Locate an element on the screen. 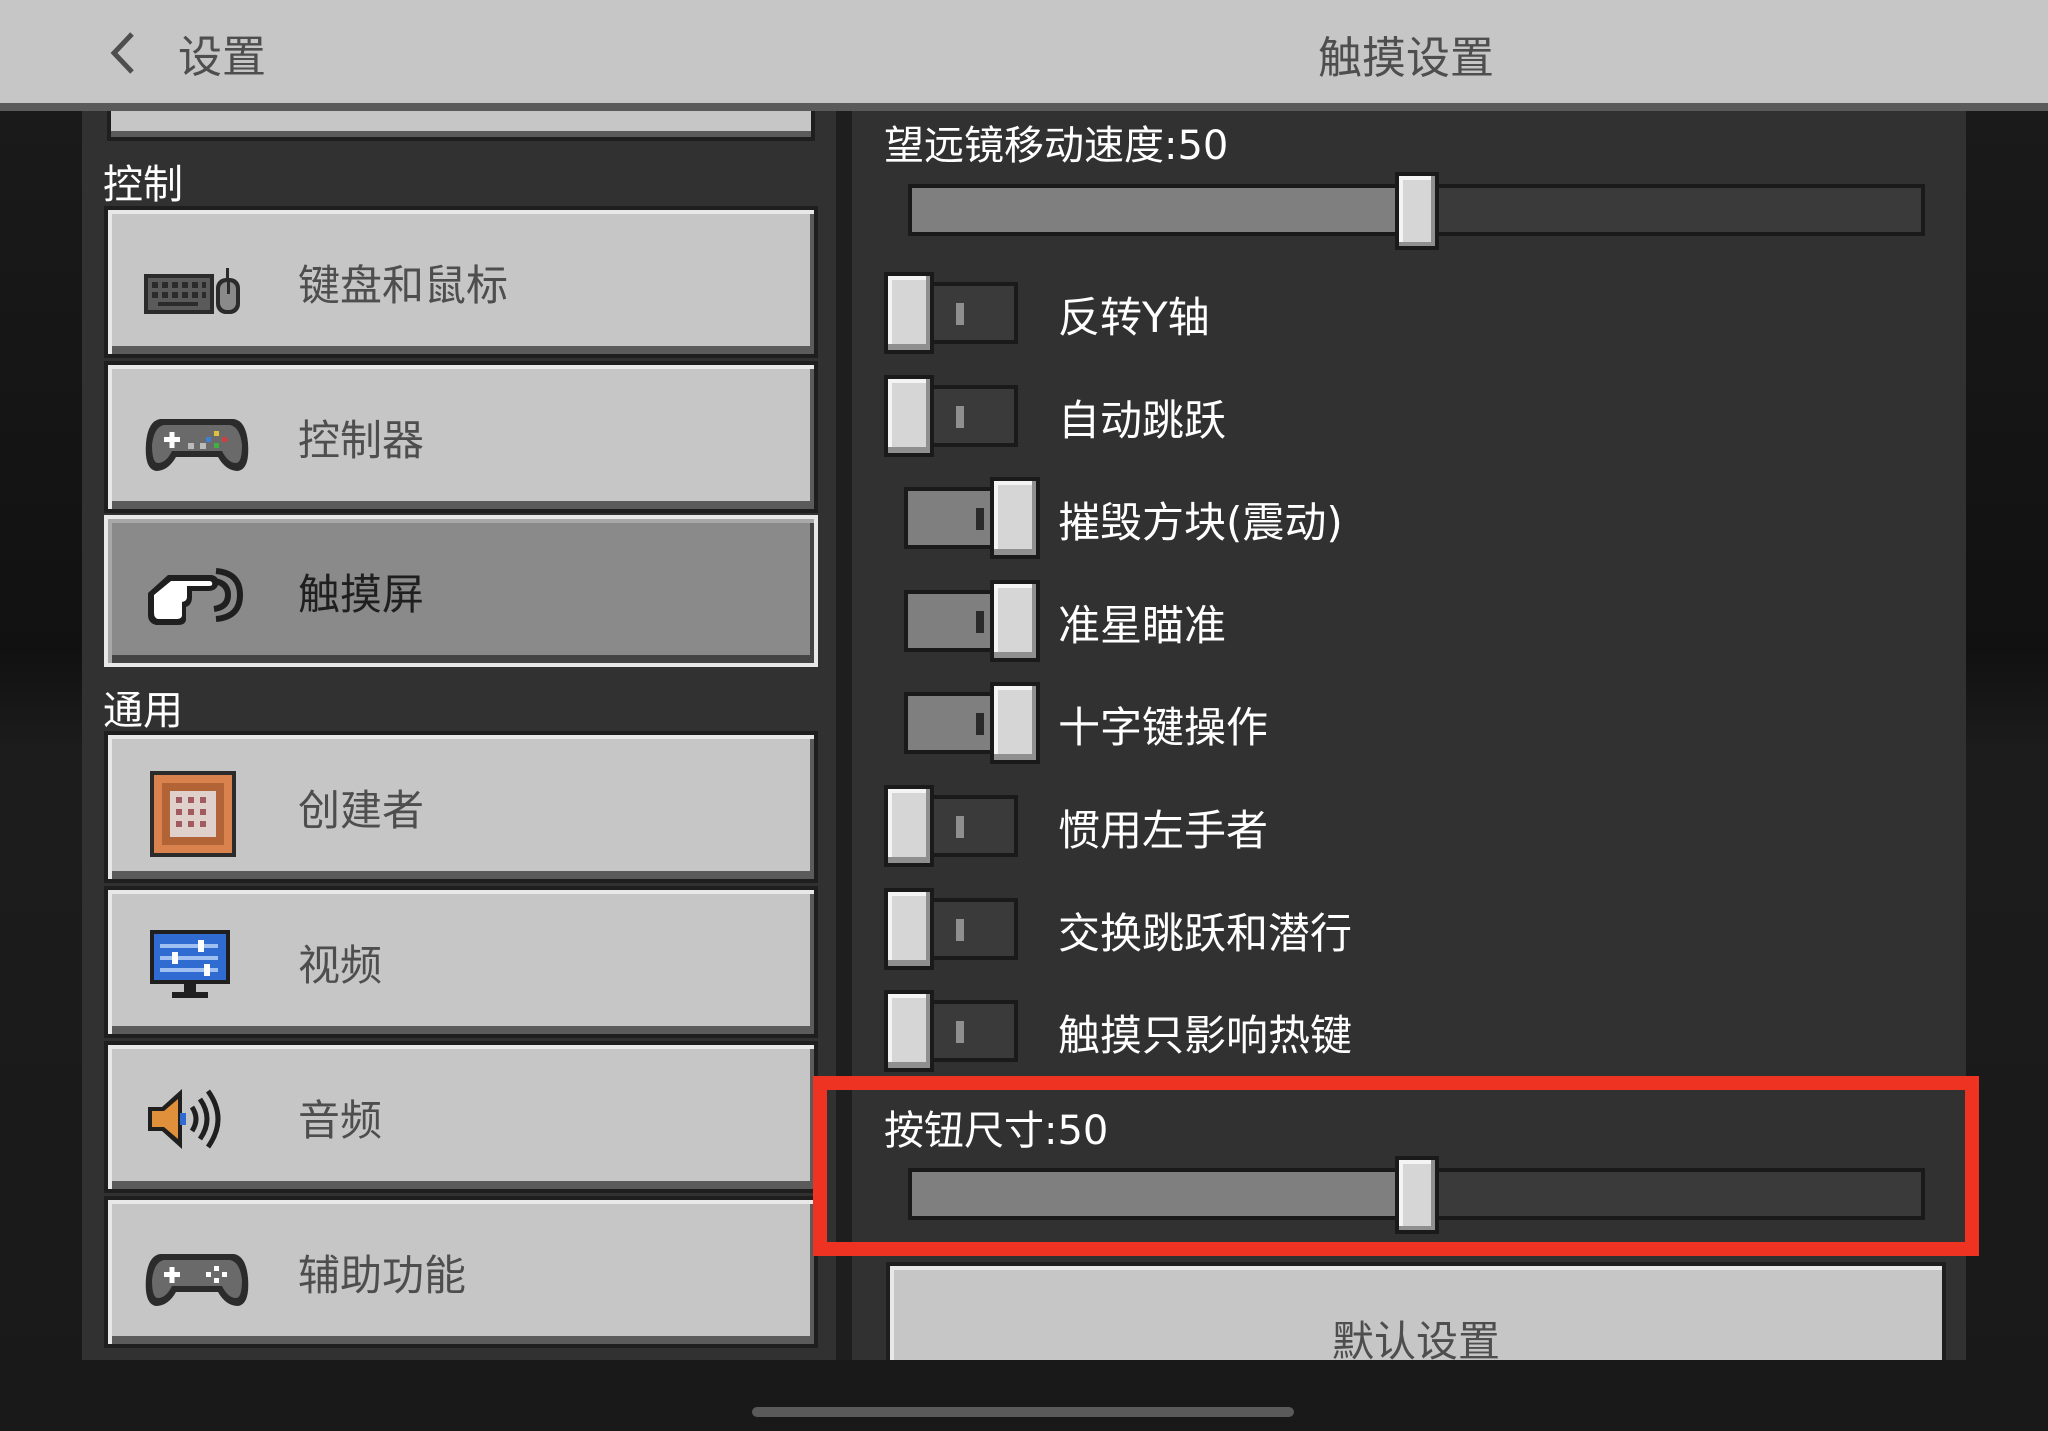 The height and width of the screenshot is (1431, 2048). command-block-icon is located at coordinates (192, 813).